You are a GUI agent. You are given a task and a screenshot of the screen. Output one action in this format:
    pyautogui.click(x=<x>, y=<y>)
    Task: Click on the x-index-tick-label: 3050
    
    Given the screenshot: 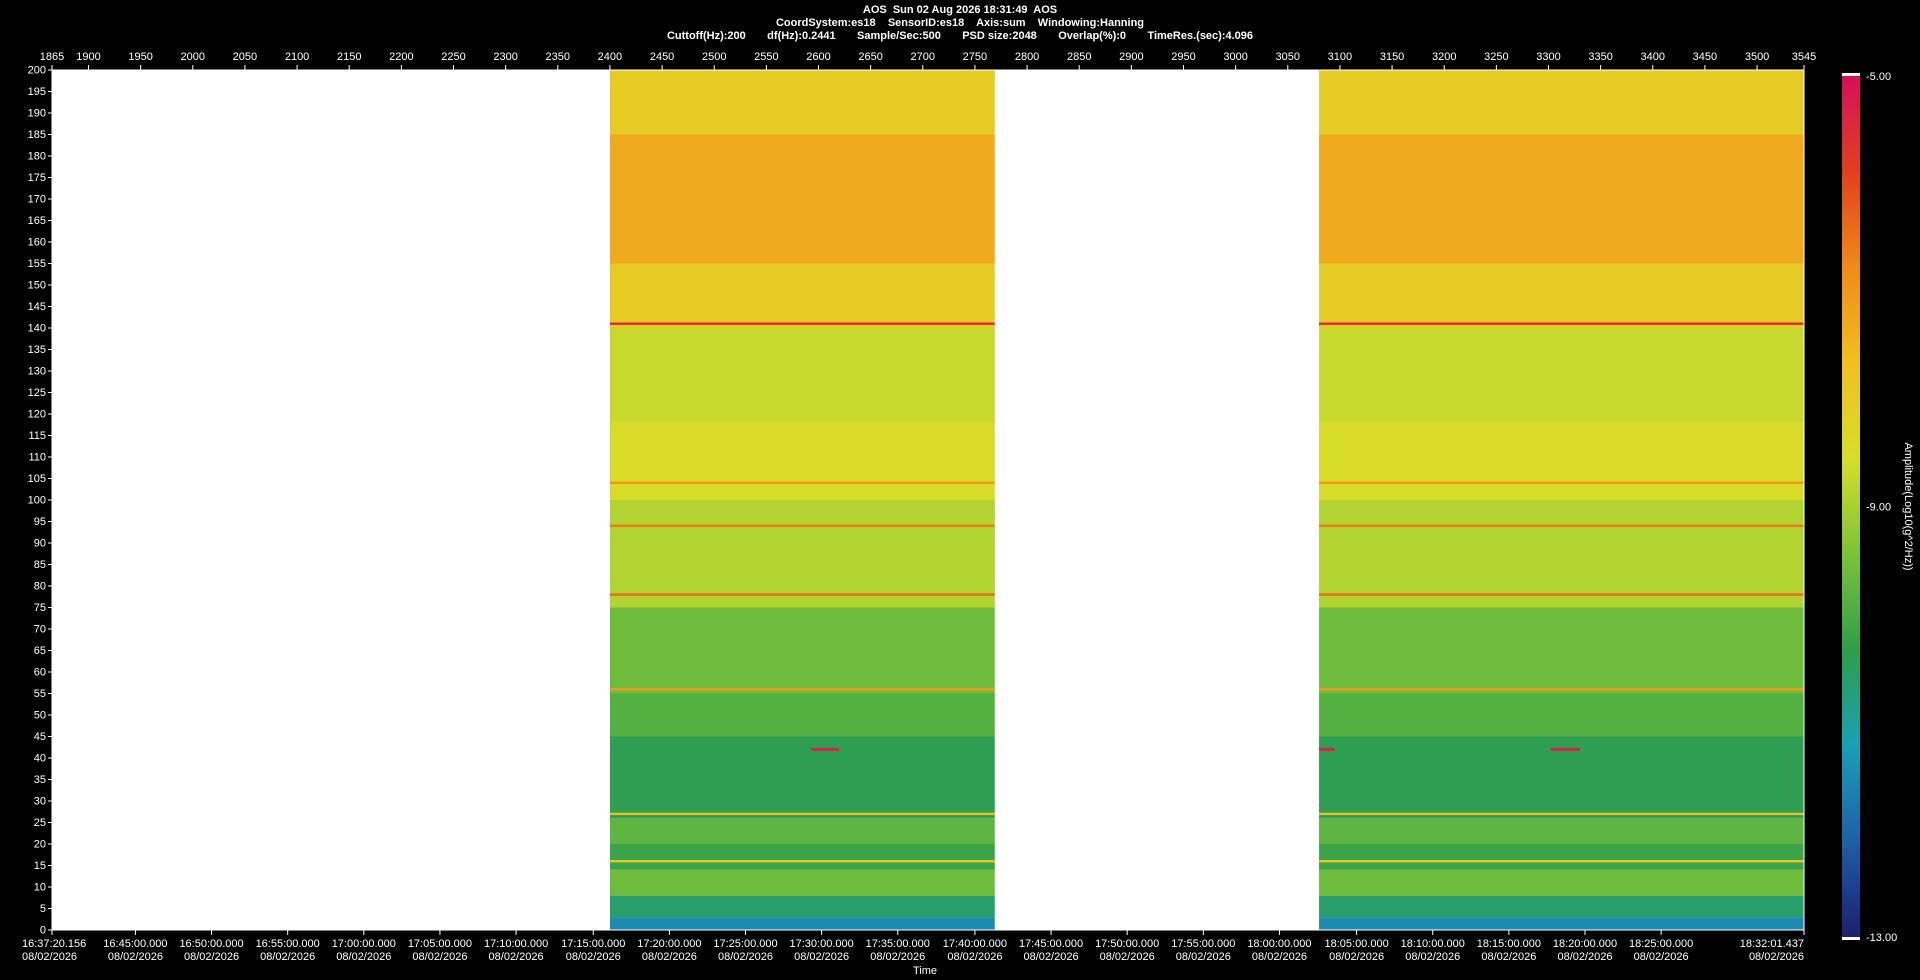 What is the action you would take?
    pyautogui.click(x=1288, y=57)
    